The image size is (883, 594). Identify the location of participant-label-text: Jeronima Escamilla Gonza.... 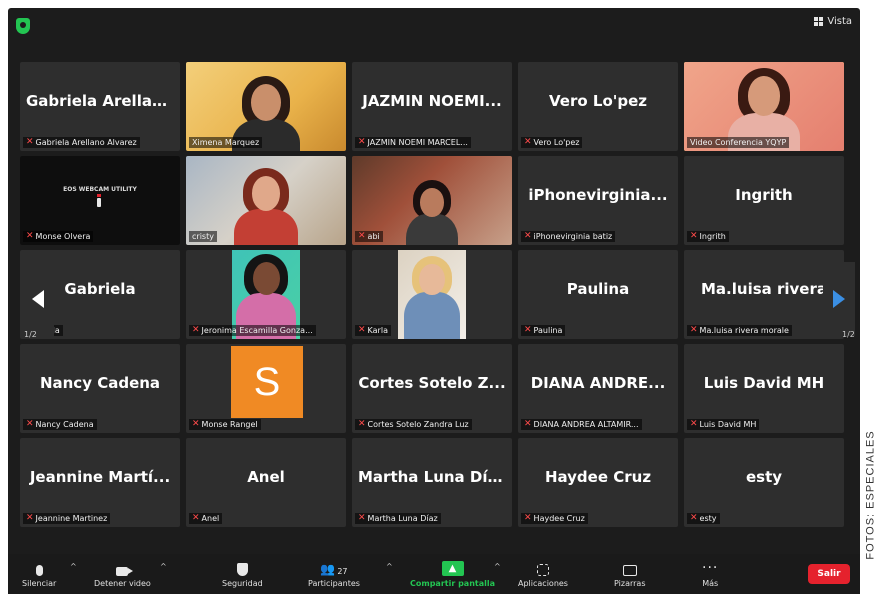
(257, 330).